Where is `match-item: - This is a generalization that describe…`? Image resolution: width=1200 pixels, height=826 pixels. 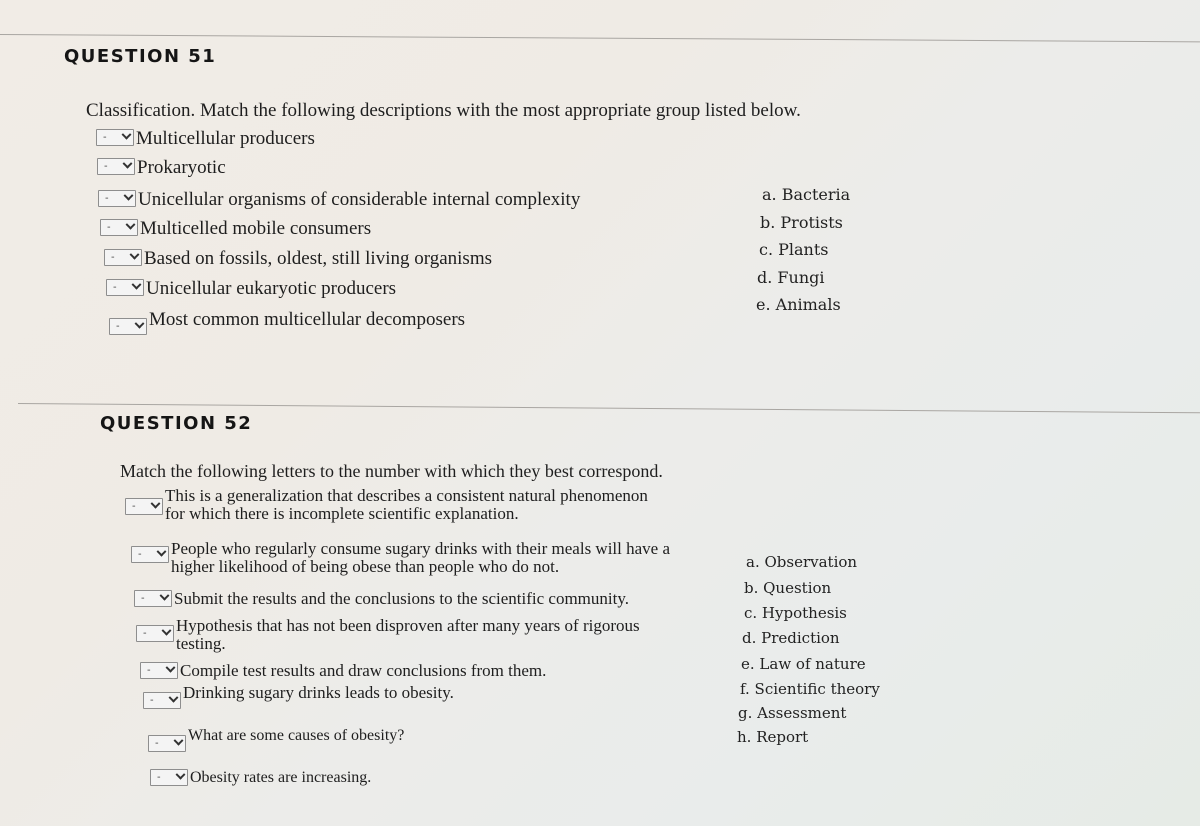
match-item: - This is a generalization that describe… is located at coordinates (386, 505).